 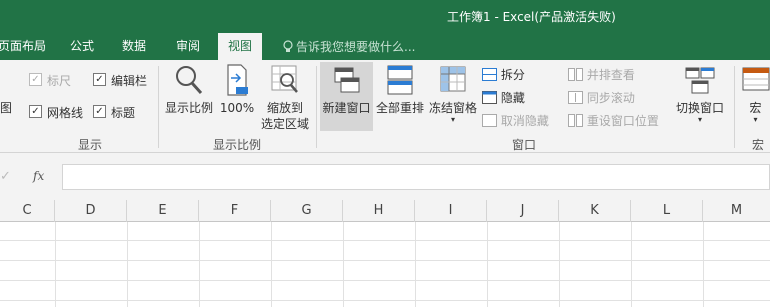 I want to click on arrange-all-icon, so click(x=400, y=80).